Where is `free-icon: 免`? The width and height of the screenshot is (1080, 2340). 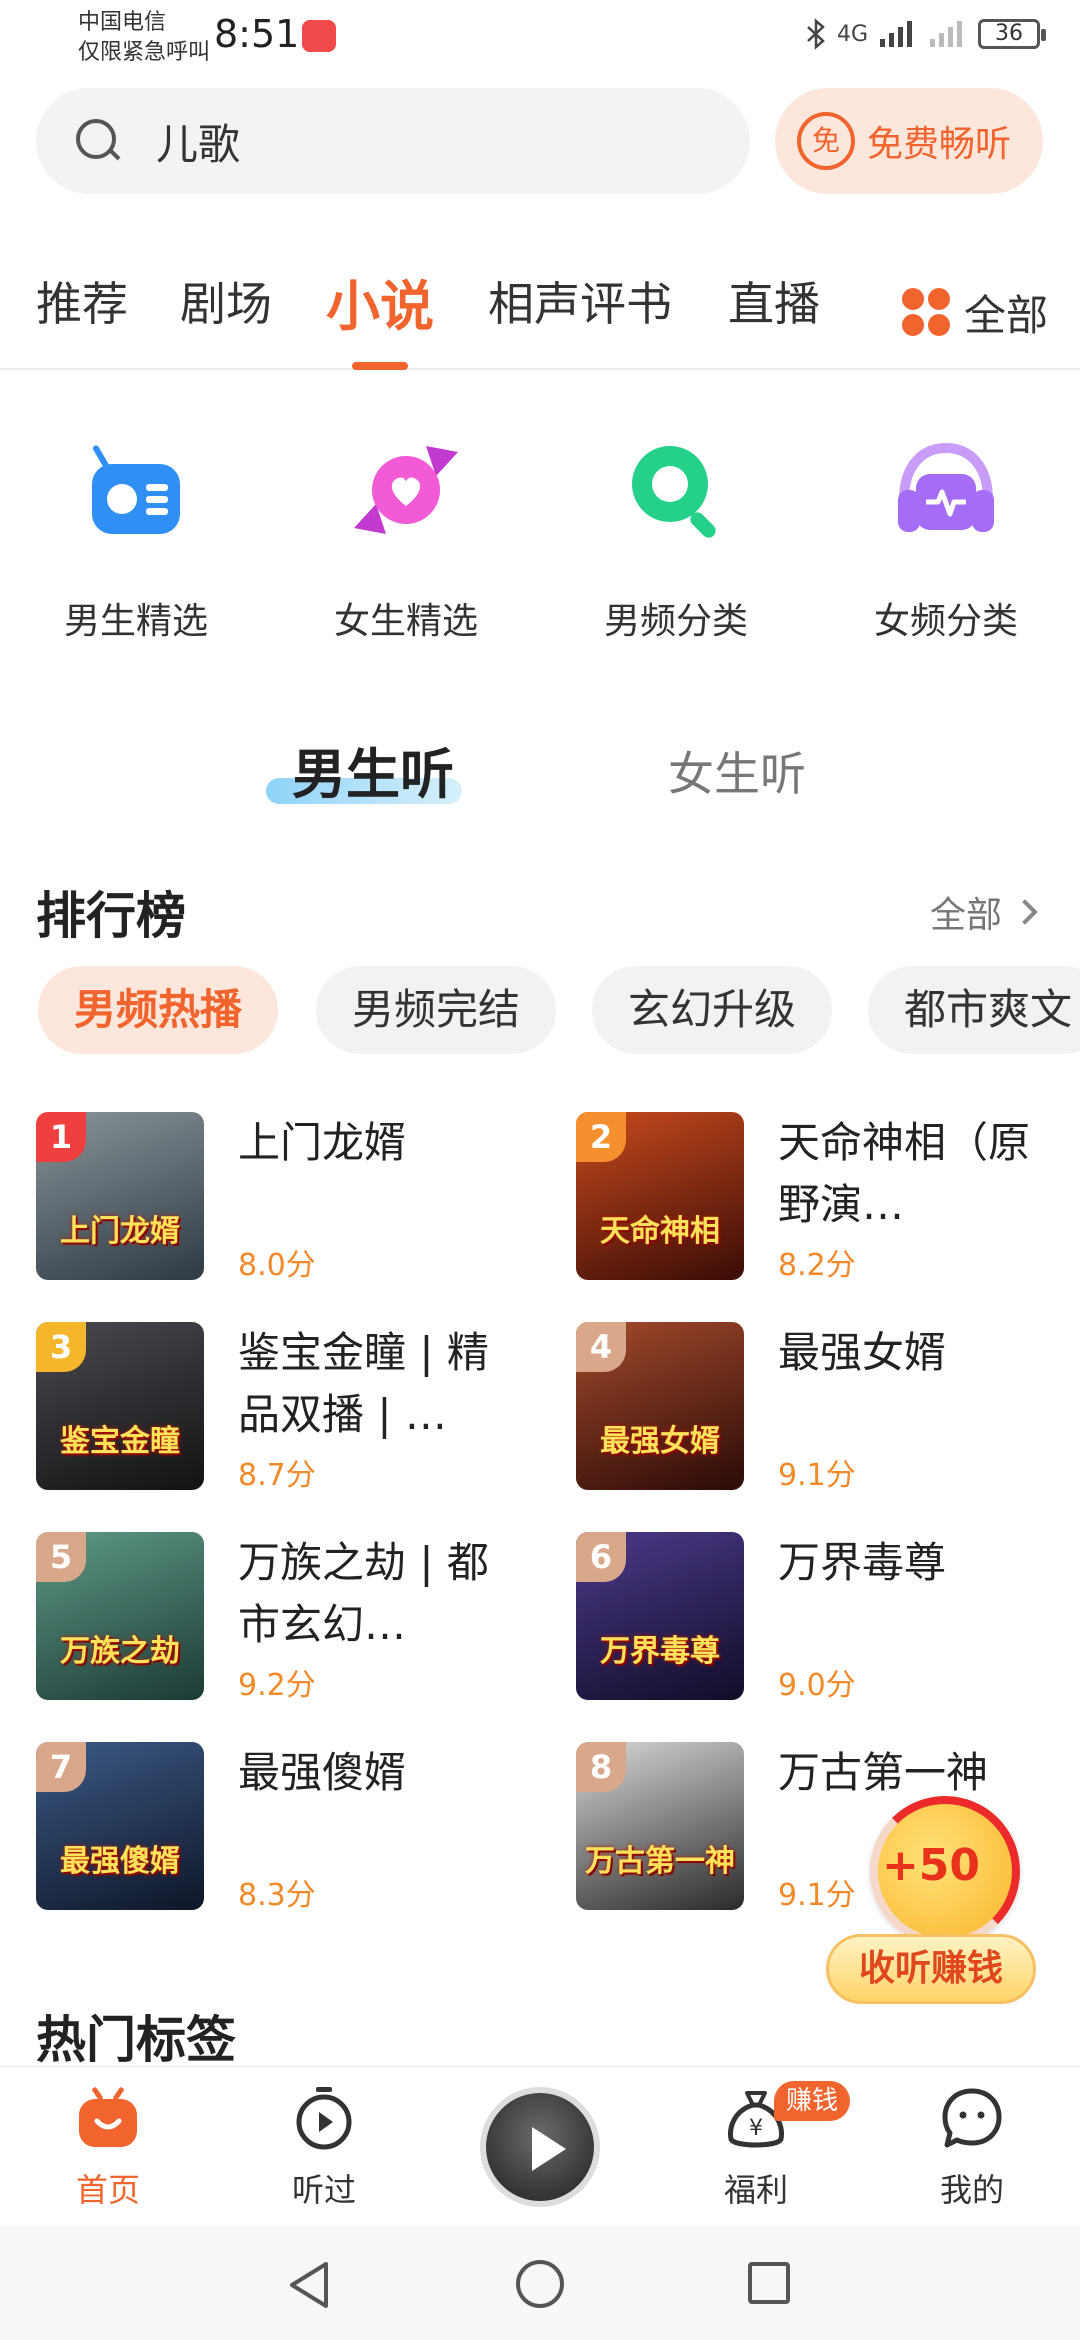
free-icon: 免 is located at coordinates (826, 141).